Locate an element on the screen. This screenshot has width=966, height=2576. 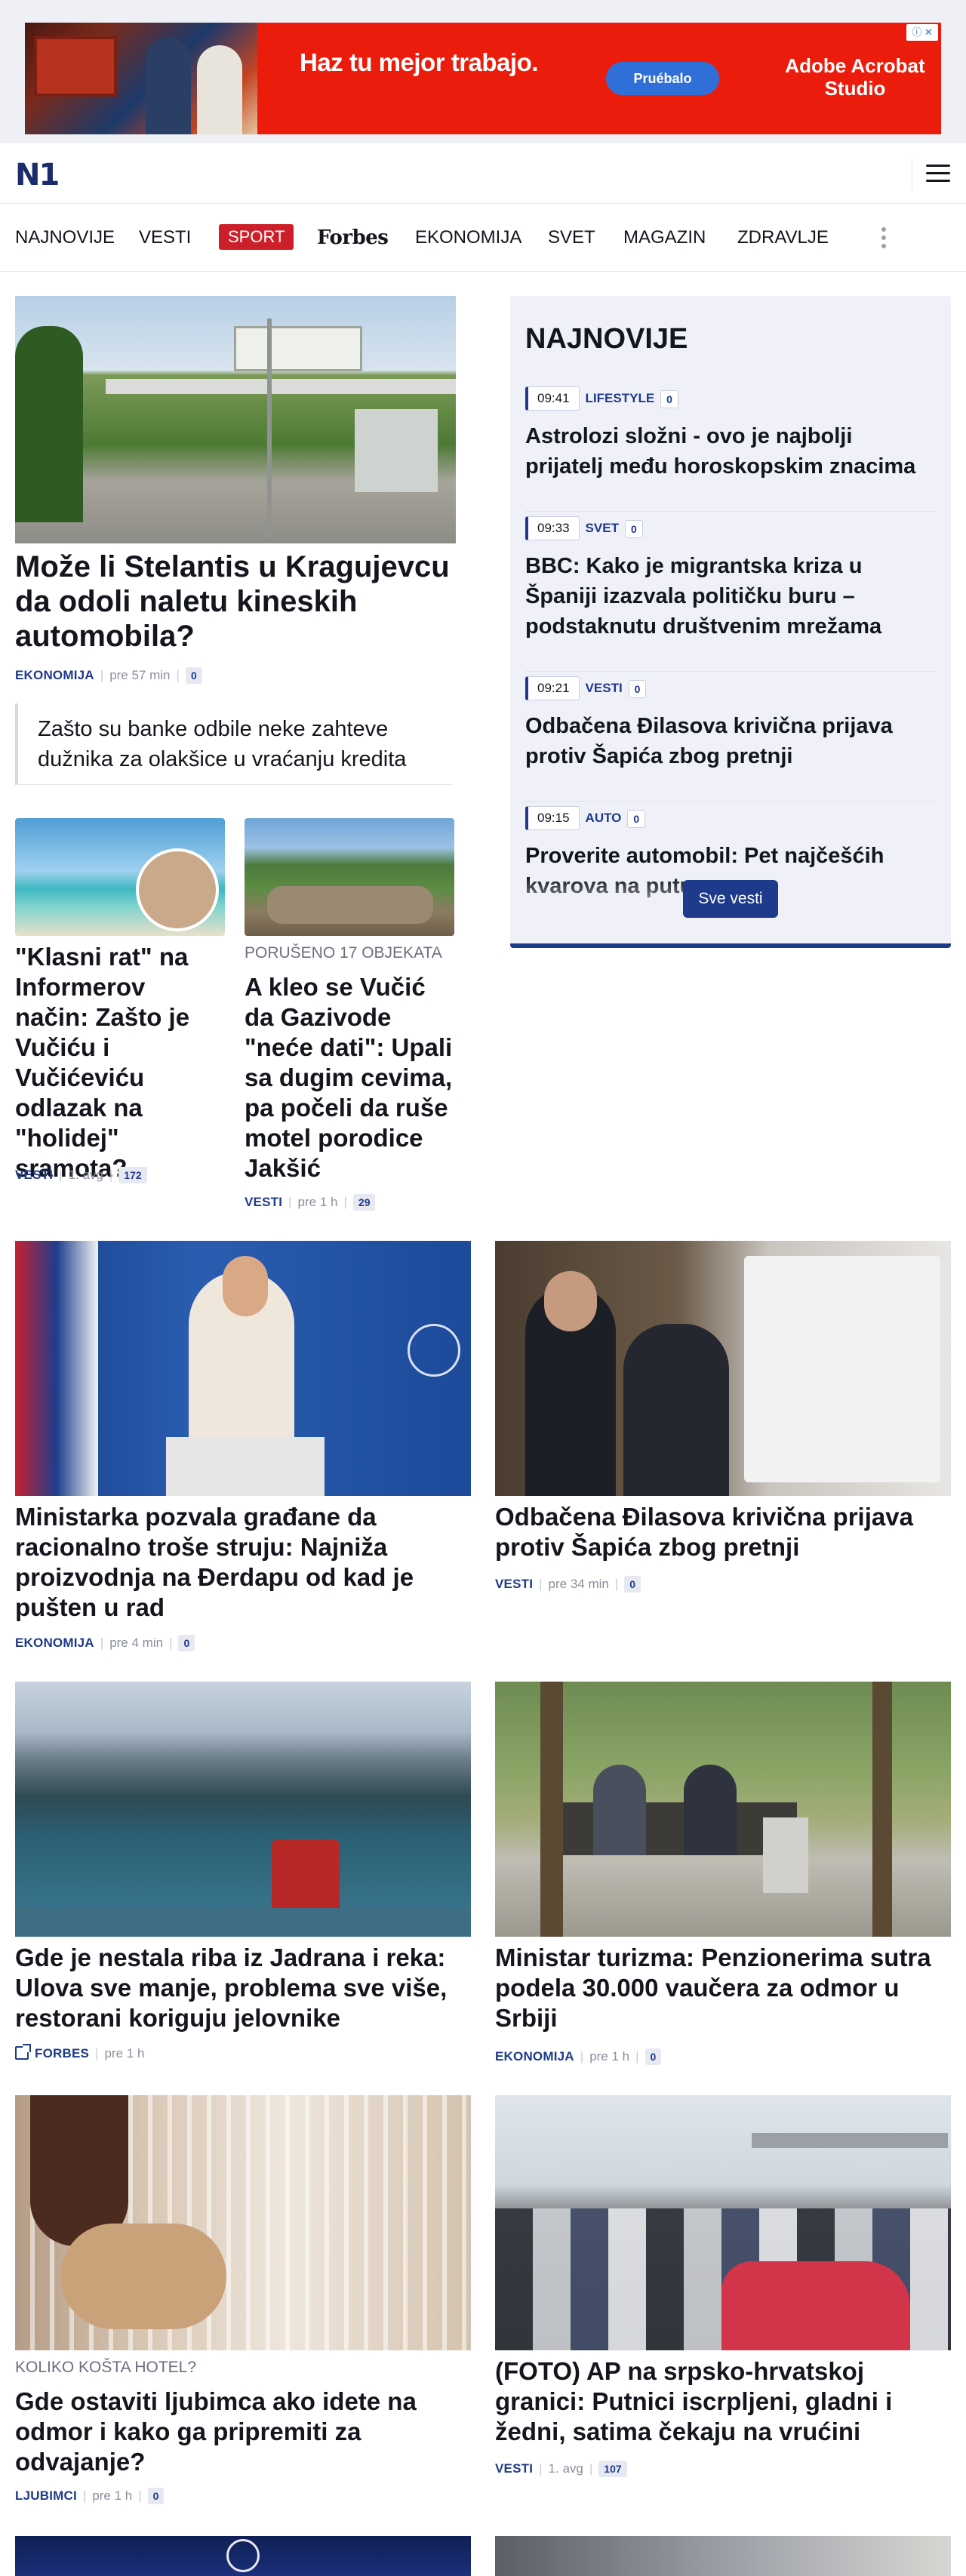
lead-story-meta: EKONOMIJA | pre 57 min | 0 is located at coordinates (108, 675).